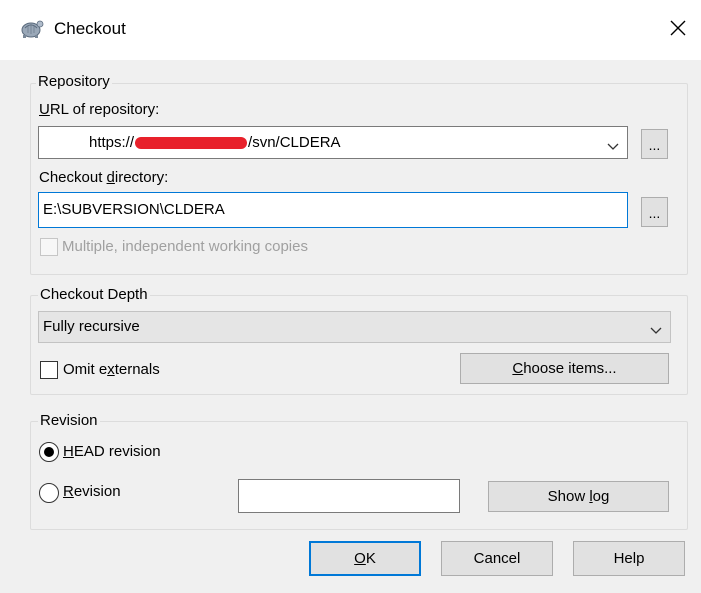 This screenshot has width=701, height=593. What do you see at coordinates (49, 247) in the screenshot?
I see `multiple-copies-checkbox` at bounding box center [49, 247].